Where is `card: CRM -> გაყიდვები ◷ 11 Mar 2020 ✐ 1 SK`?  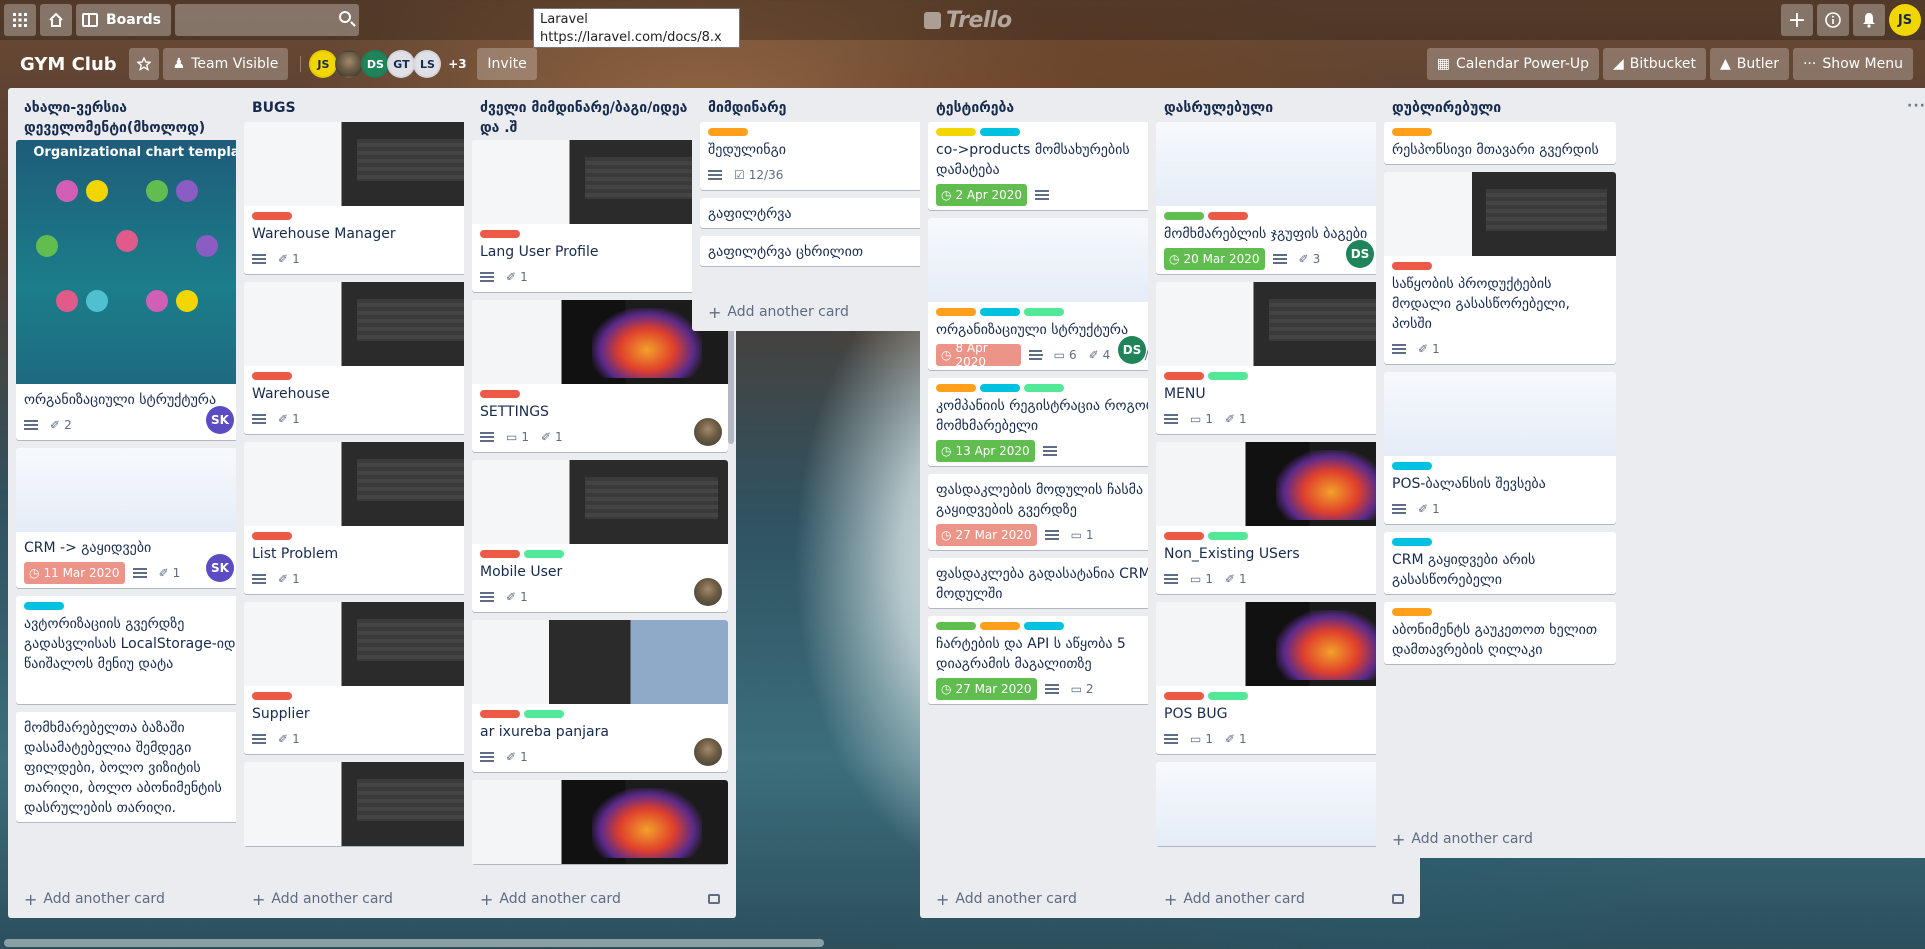
card: CRM -> გაყიდვები ◷ 11 Mar 2020 ✐ 1 SK is located at coordinates (144, 518).